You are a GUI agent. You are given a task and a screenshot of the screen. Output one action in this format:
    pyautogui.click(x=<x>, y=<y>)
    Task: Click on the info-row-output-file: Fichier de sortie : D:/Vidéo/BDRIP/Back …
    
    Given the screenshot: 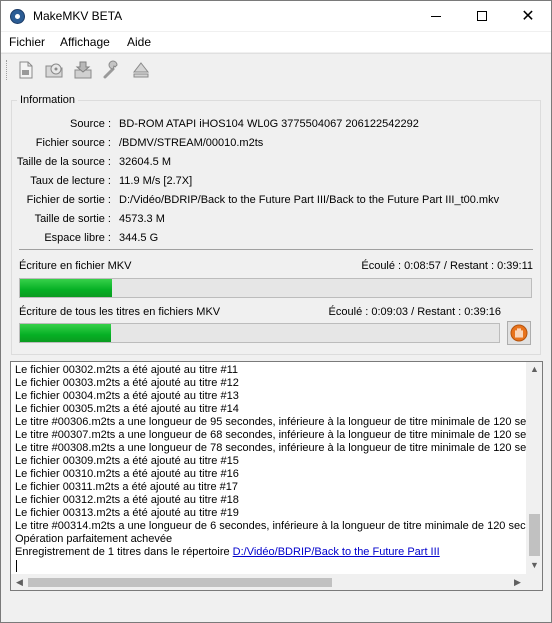 What is the action you would take?
    pyautogui.click(x=266, y=202)
    